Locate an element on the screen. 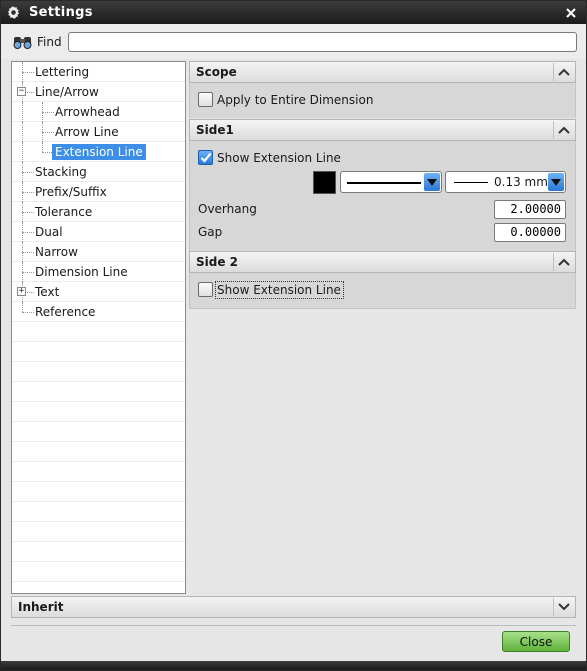  tree-item-label: Lettering is located at coordinates (62, 71).